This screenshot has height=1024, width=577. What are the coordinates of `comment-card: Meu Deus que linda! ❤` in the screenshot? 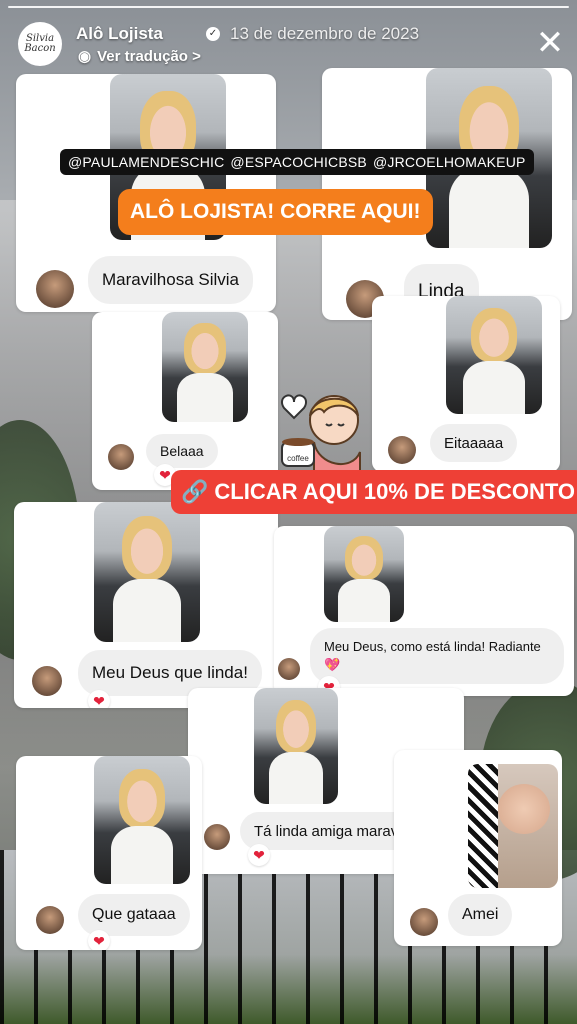 It's located at (146, 605).